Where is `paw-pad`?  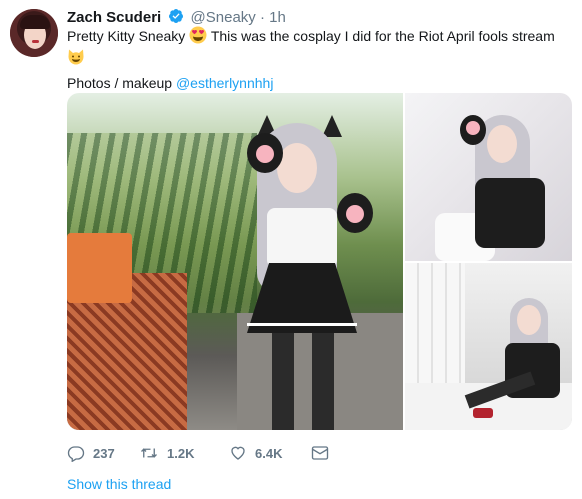 paw-pad is located at coordinates (473, 128).